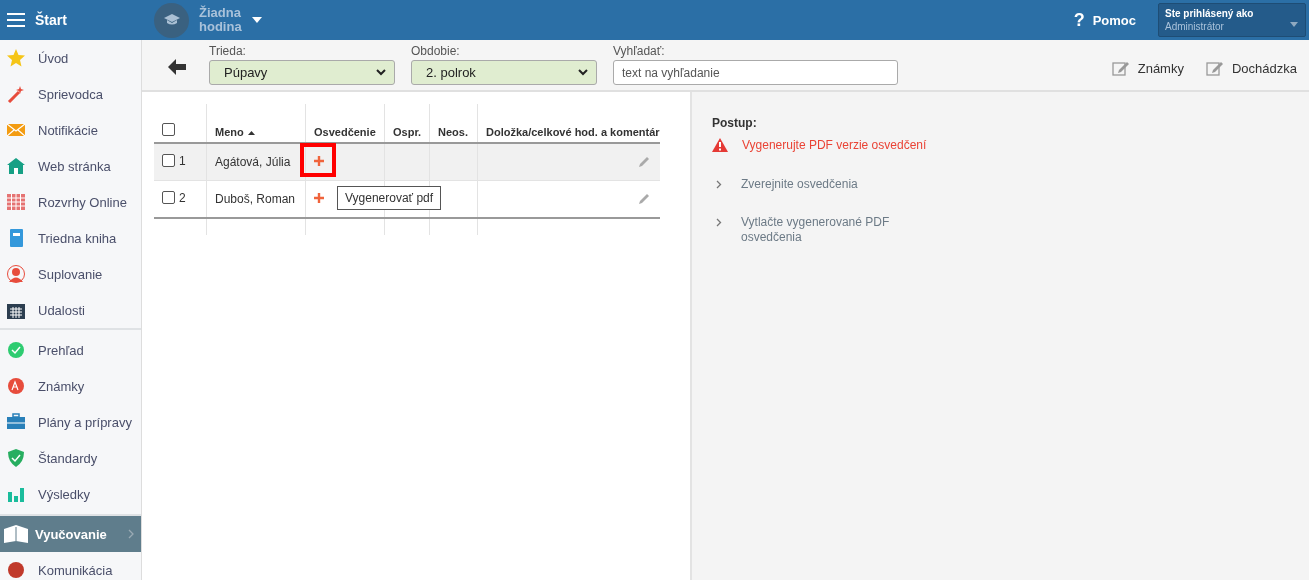 The height and width of the screenshot is (580, 1309). What do you see at coordinates (16, 274) in the screenshot?
I see `person-icon` at bounding box center [16, 274].